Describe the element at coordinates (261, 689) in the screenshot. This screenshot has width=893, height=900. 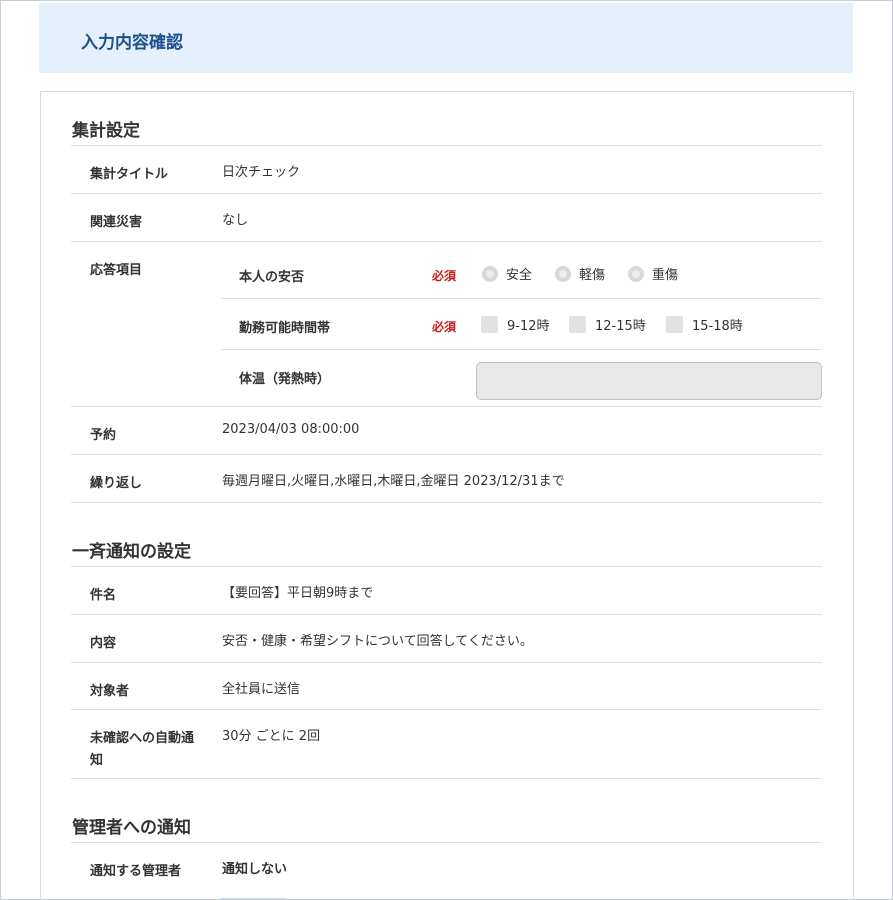
I see `target-value: 全社員に送信` at that location.